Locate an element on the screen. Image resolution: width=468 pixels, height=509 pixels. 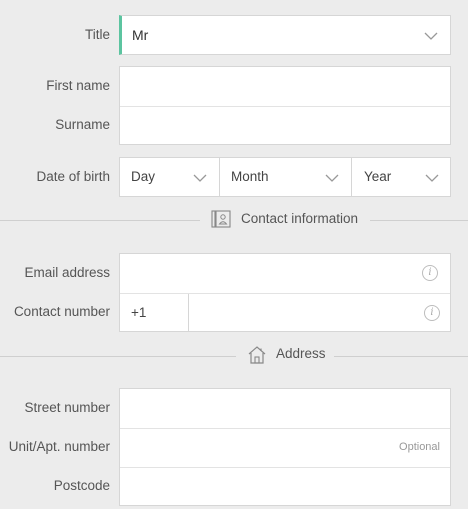
surname-label: Surname is located at coordinates (82, 124).